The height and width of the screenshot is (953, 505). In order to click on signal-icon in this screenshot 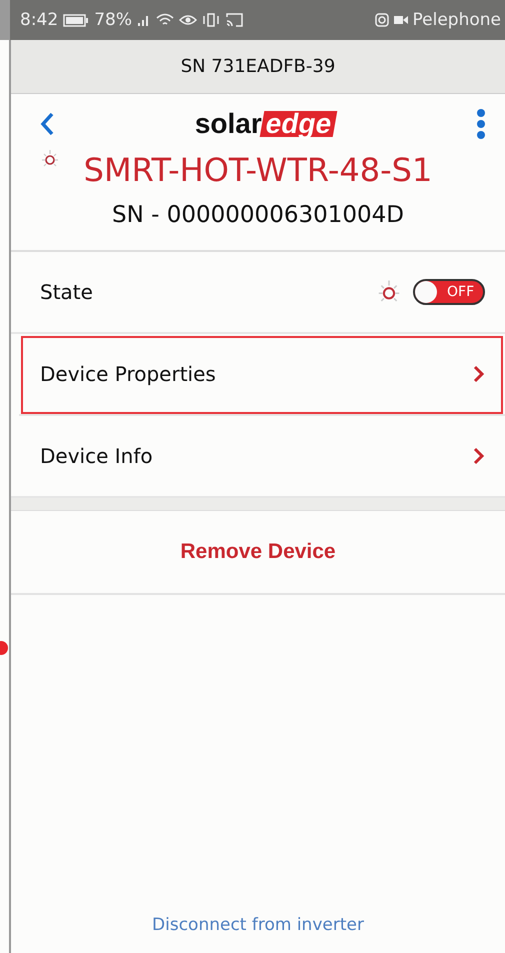, I will do `click(143, 20)`.